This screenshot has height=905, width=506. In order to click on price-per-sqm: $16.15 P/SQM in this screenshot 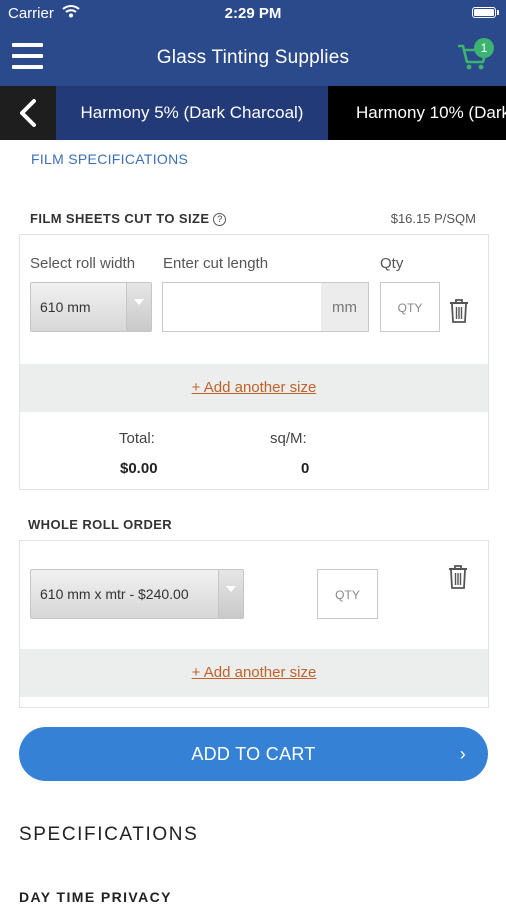, I will do `click(433, 218)`.